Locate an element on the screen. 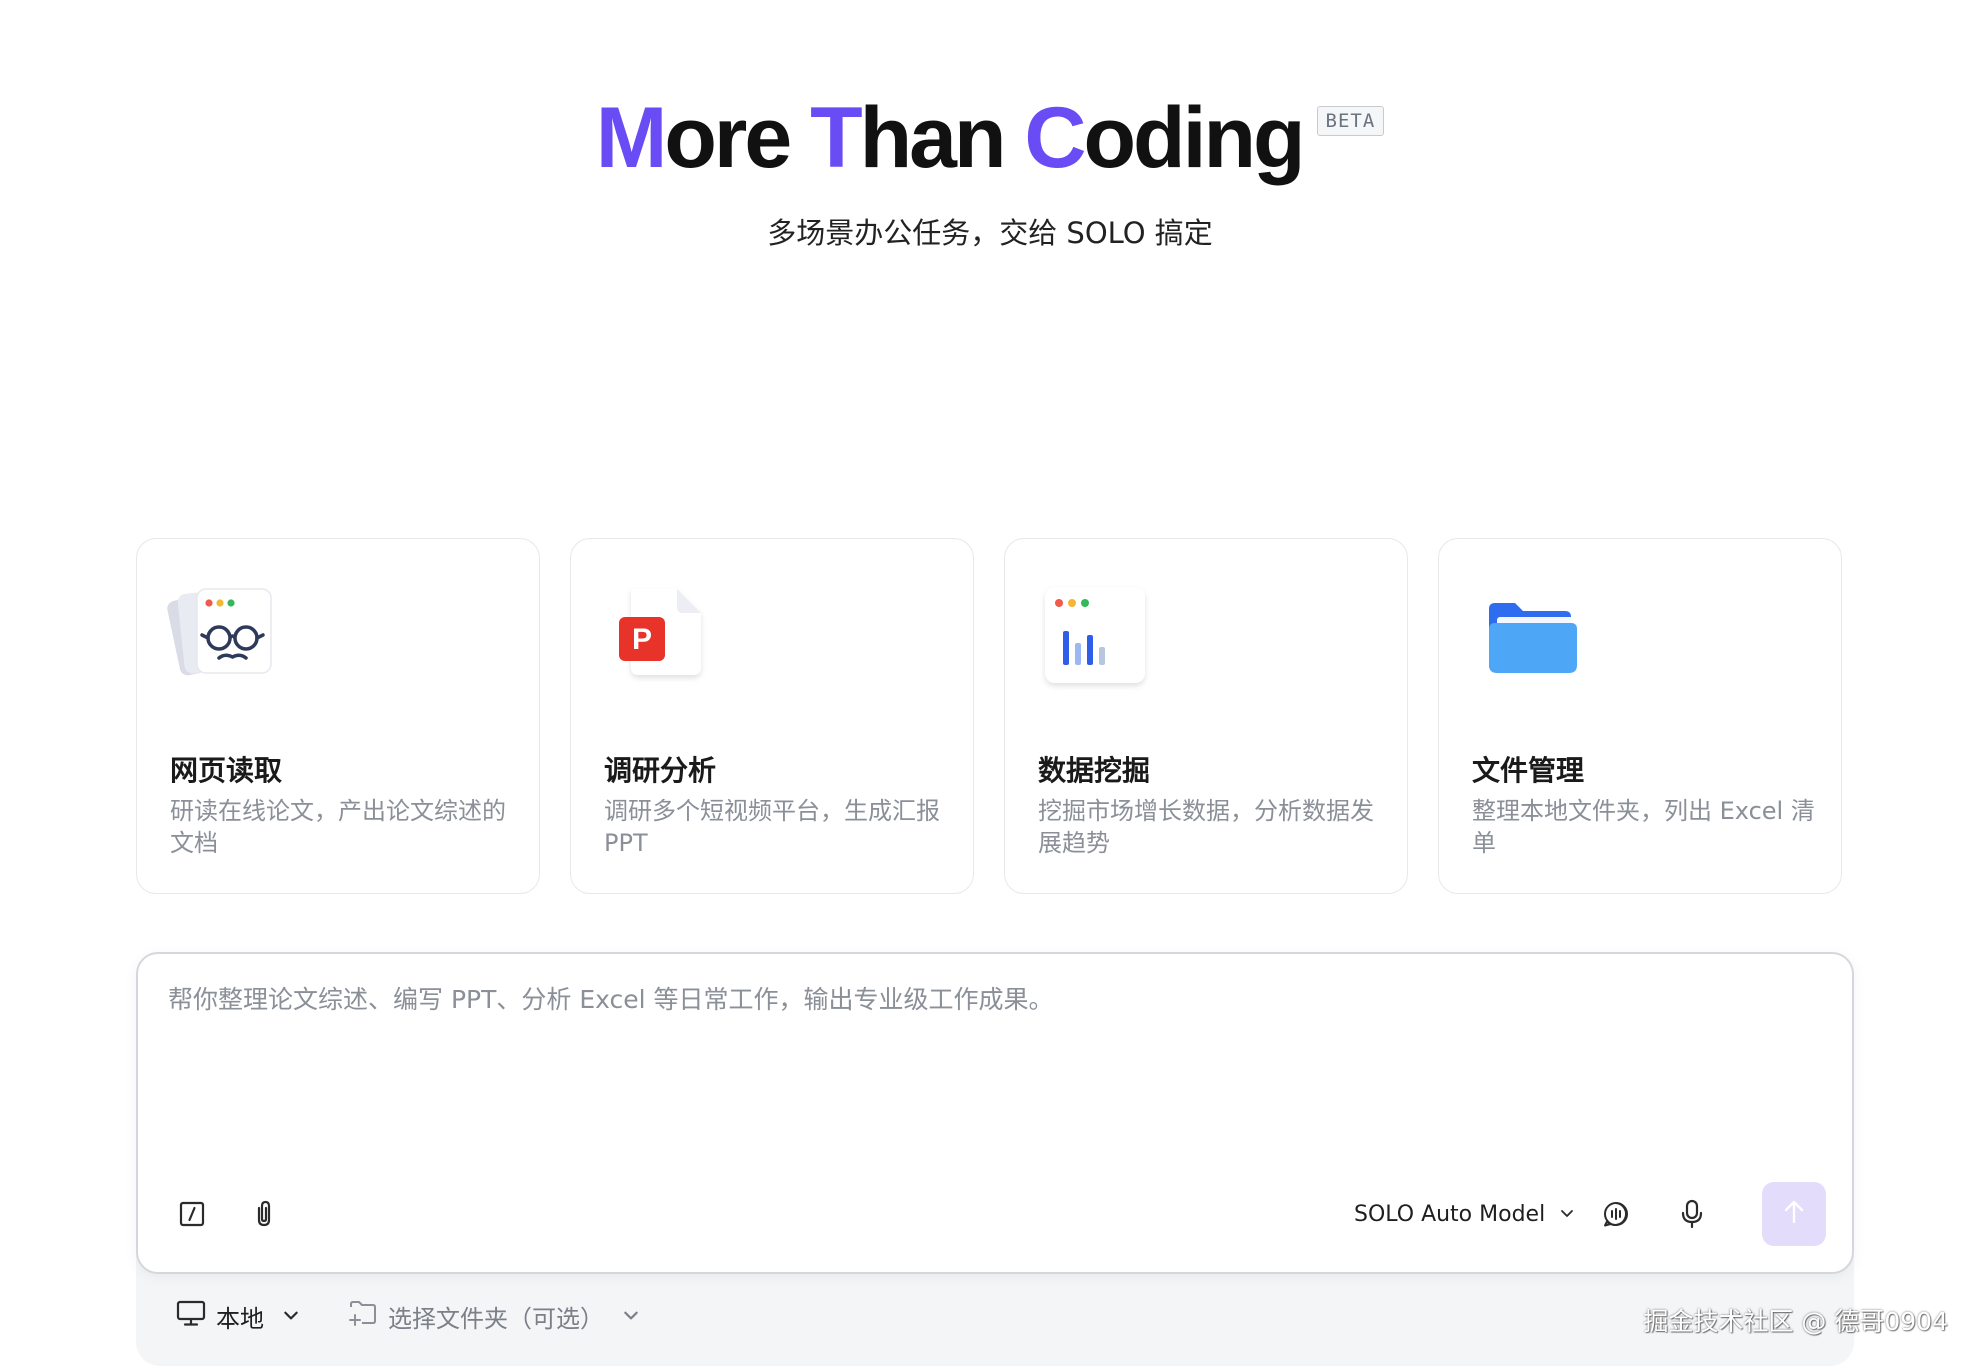 This screenshot has width=1980, height=1370. watermark: 掘金技术社区 @ 德哥0904 is located at coordinates (1795, 1321).